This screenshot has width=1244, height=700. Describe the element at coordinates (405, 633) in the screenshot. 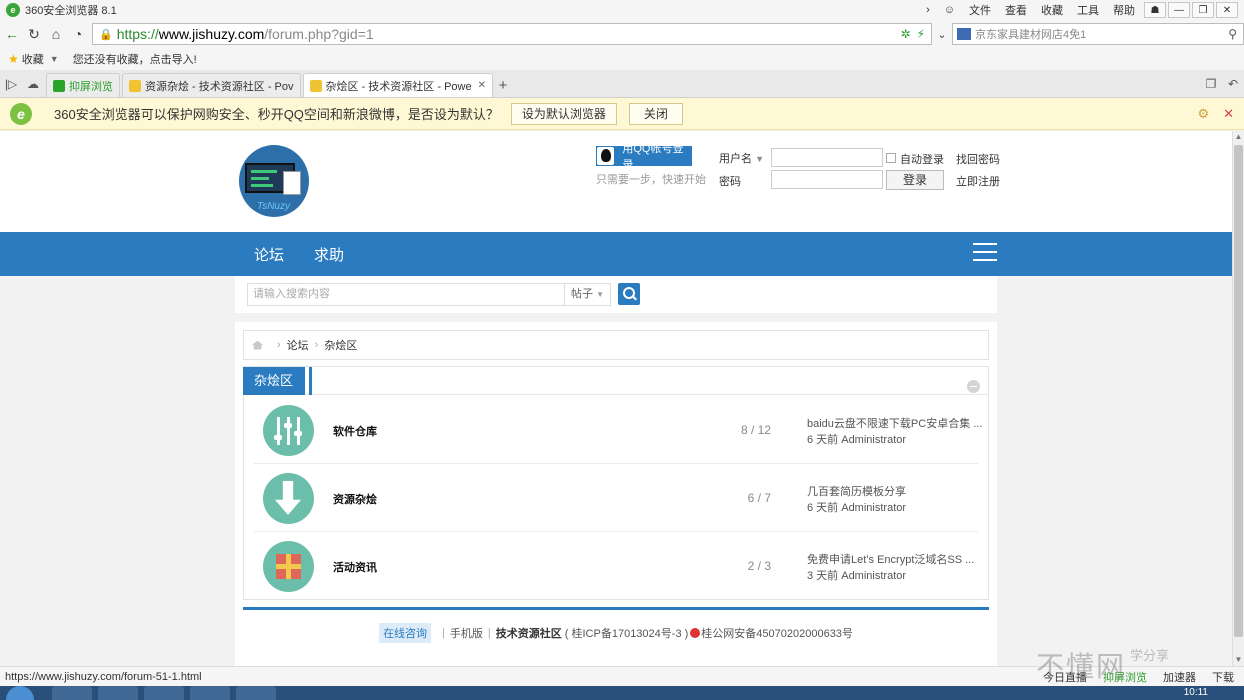

I see `online-consult-button: 在线咨询` at that location.